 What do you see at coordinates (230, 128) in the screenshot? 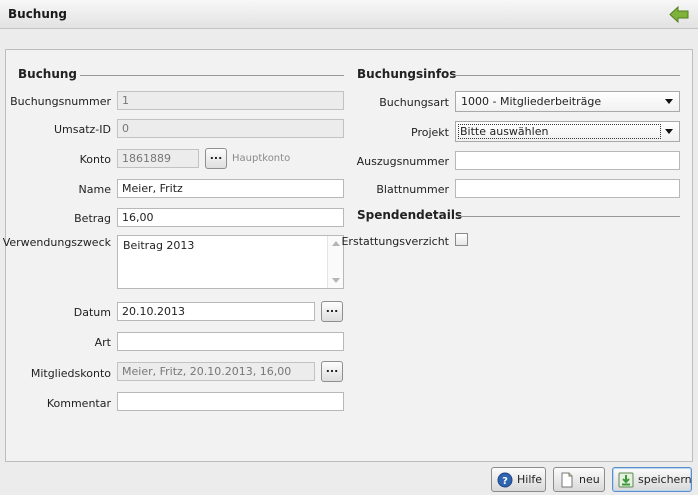
I see `umsatz-id-field: 0` at bounding box center [230, 128].